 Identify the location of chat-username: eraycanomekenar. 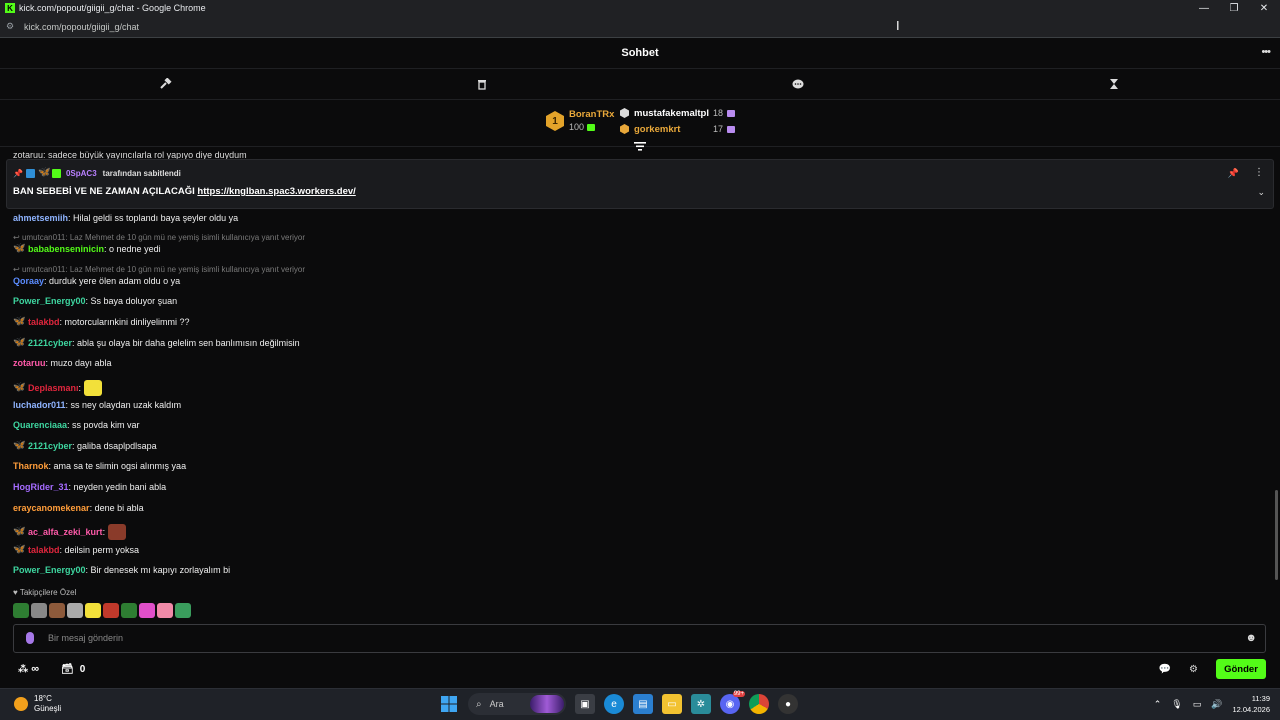
(51, 508).